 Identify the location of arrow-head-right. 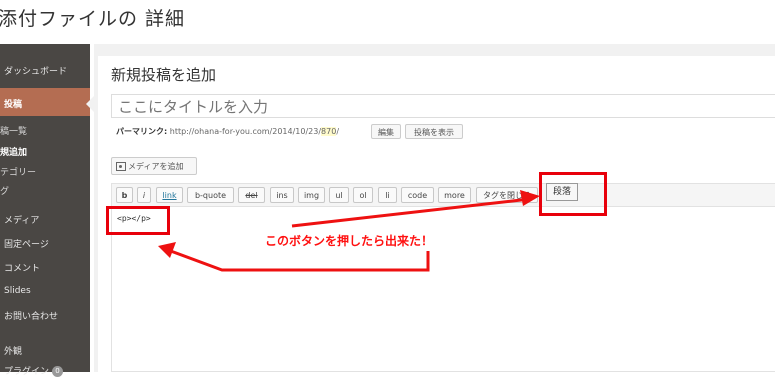
(530, 198).